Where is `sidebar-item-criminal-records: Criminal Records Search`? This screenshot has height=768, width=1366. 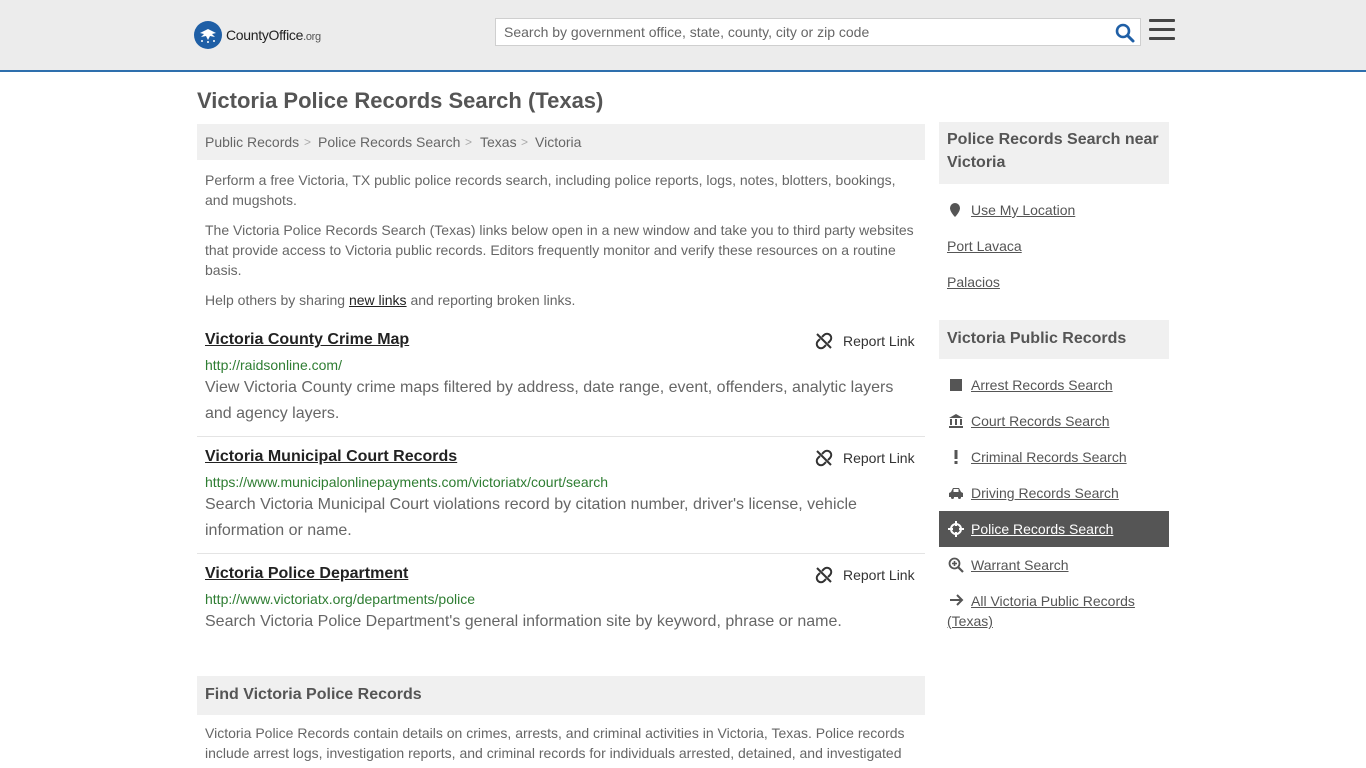
sidebar-item-criminal-records: Criminal Records Search is located at coordinates (1054, 457).